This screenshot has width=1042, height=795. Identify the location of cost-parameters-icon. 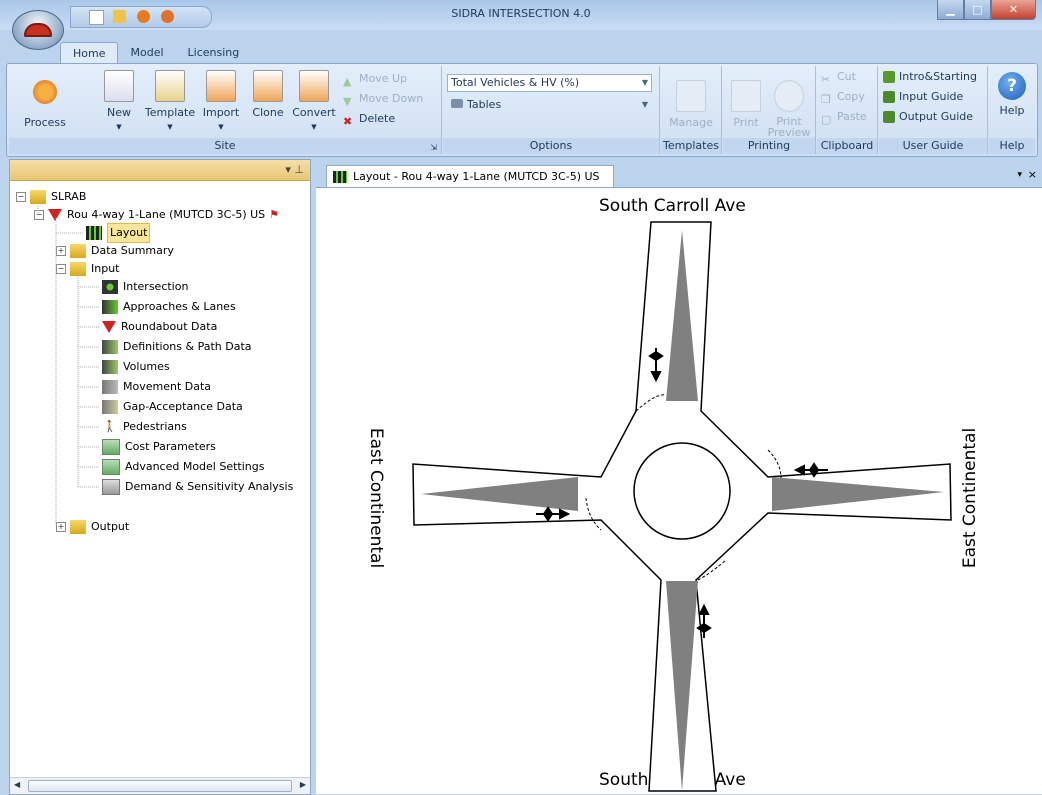
(111, 447).